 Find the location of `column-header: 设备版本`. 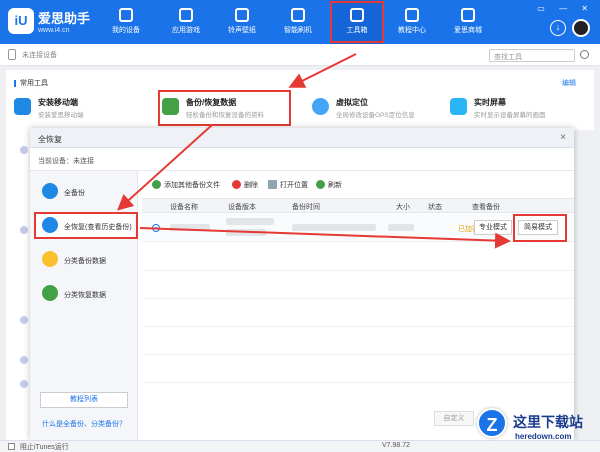

column-header: 设备版本 is located at coordinates (242, 207).